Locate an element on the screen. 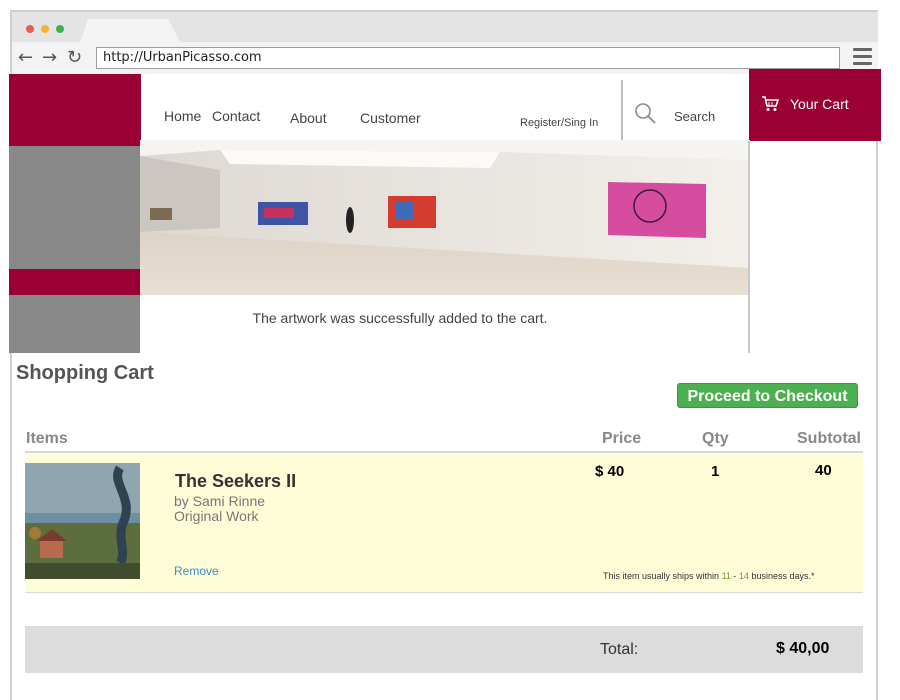 This screenshot has width=900, height=700. back-arrow-icon: ← is located at coordinates (25, 58).